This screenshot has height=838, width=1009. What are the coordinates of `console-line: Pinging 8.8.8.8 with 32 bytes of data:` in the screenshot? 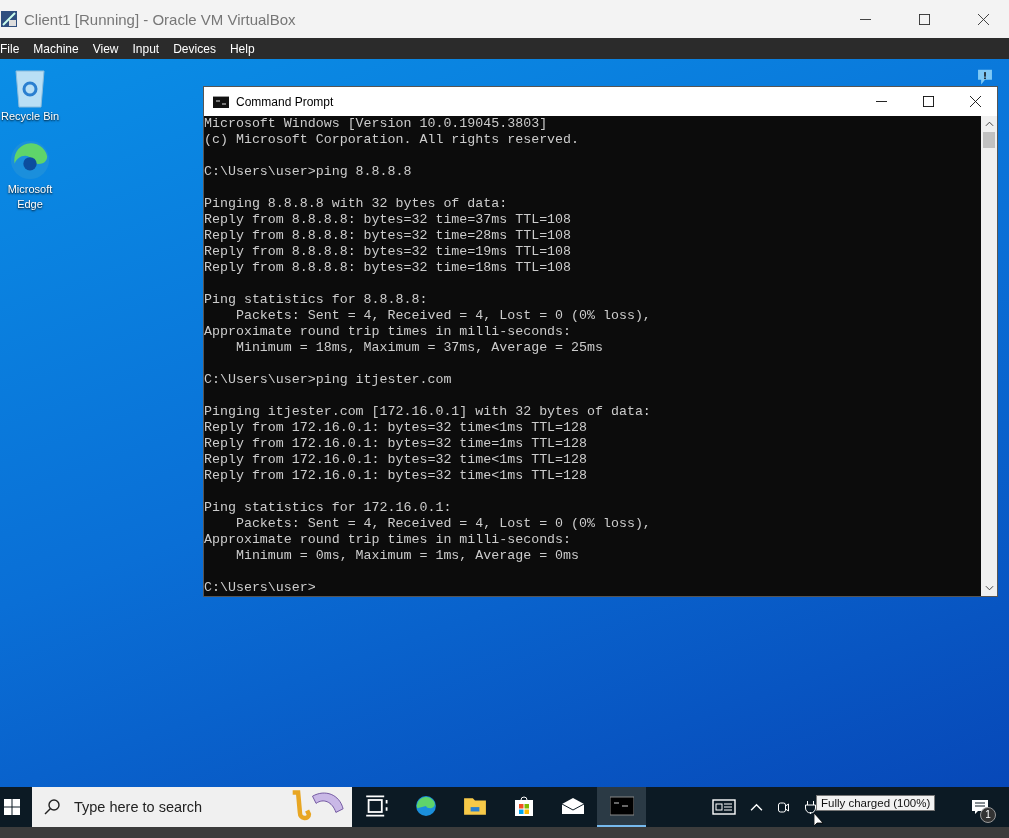 It's located at (356, 204).